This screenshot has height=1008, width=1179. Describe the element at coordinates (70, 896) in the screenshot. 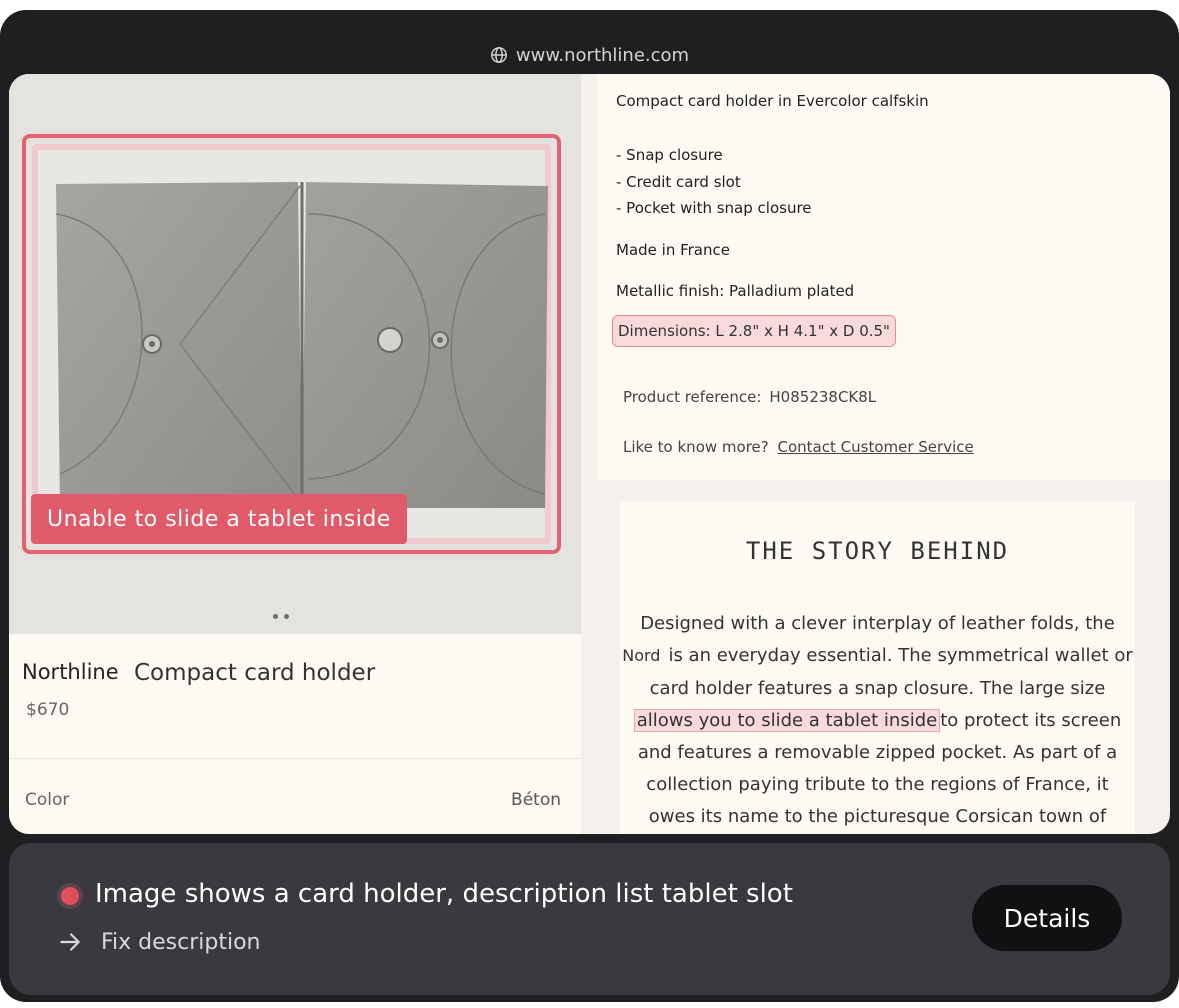

I see `alert-status-dot` at that location.